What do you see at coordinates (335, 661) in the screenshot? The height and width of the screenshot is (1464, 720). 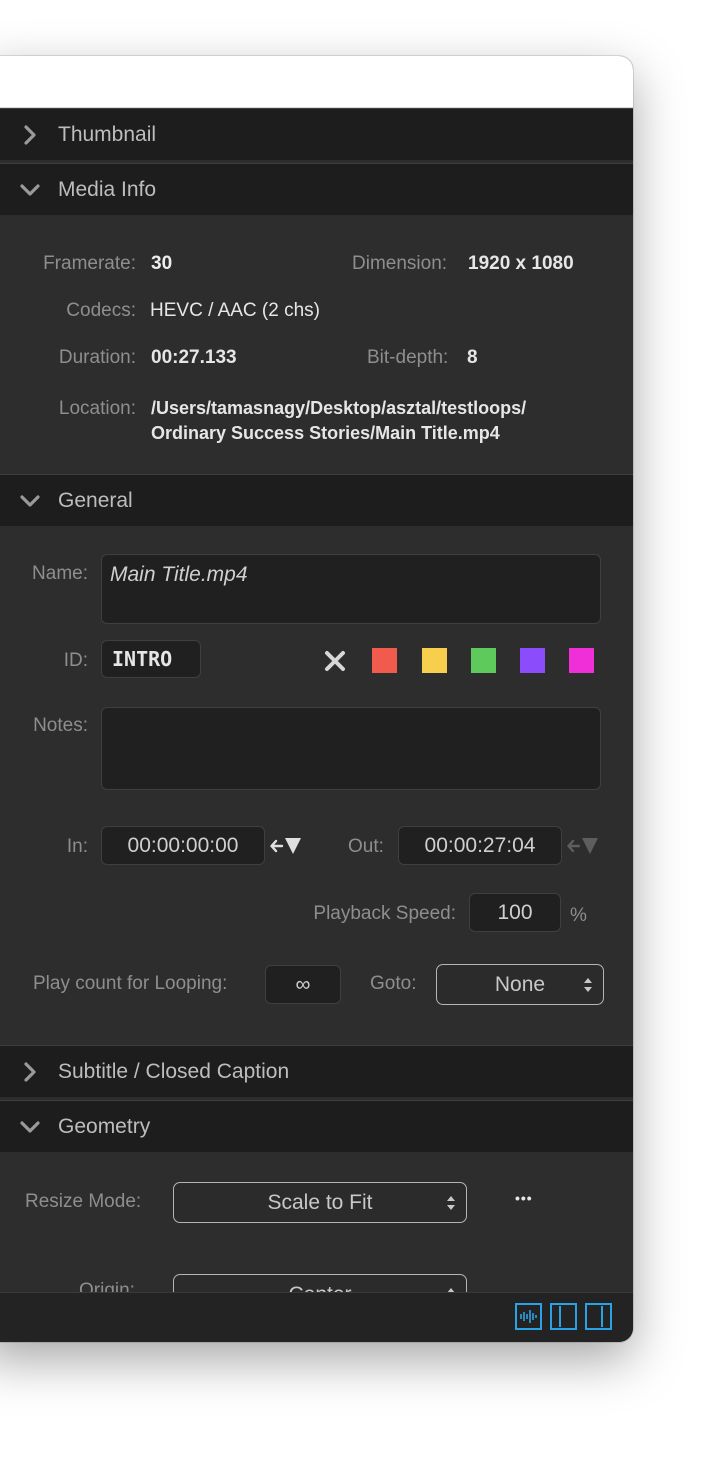 I see `clear-color-x-icon` at bounding box center [335, 661].